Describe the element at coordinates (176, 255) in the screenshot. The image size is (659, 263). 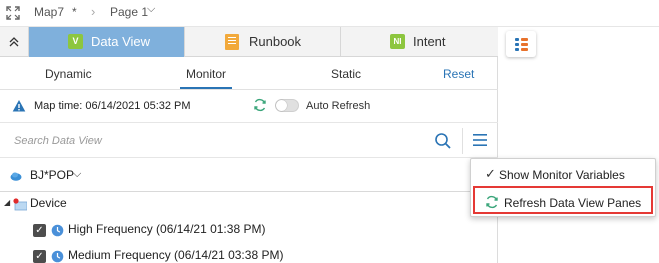
I see `tree-item-label: Medium Frequency (06/14/21 03:38 PM)` at that location.